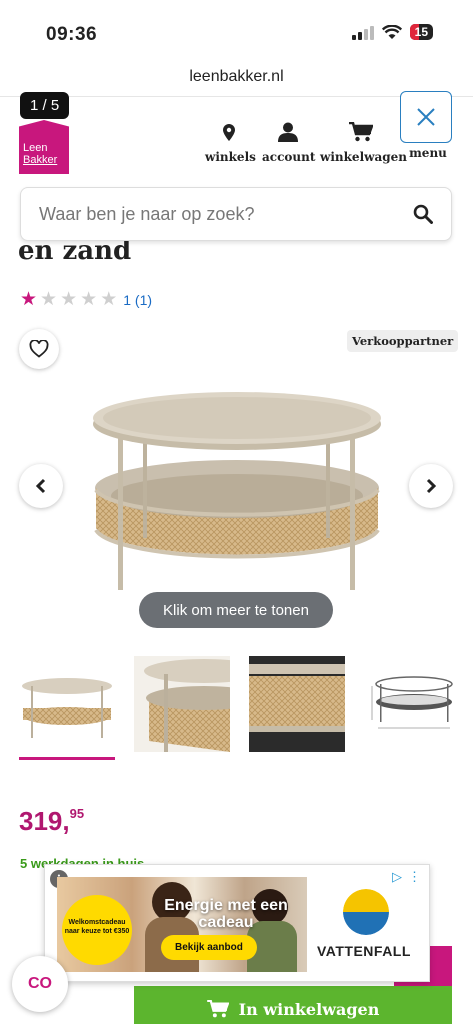  What do you see at coordinates (97, 930) in the screenshot?
I see `ad-gift-badge: Welkomstcadeau naar keuze tot €350` at bounding box center [97, 930].